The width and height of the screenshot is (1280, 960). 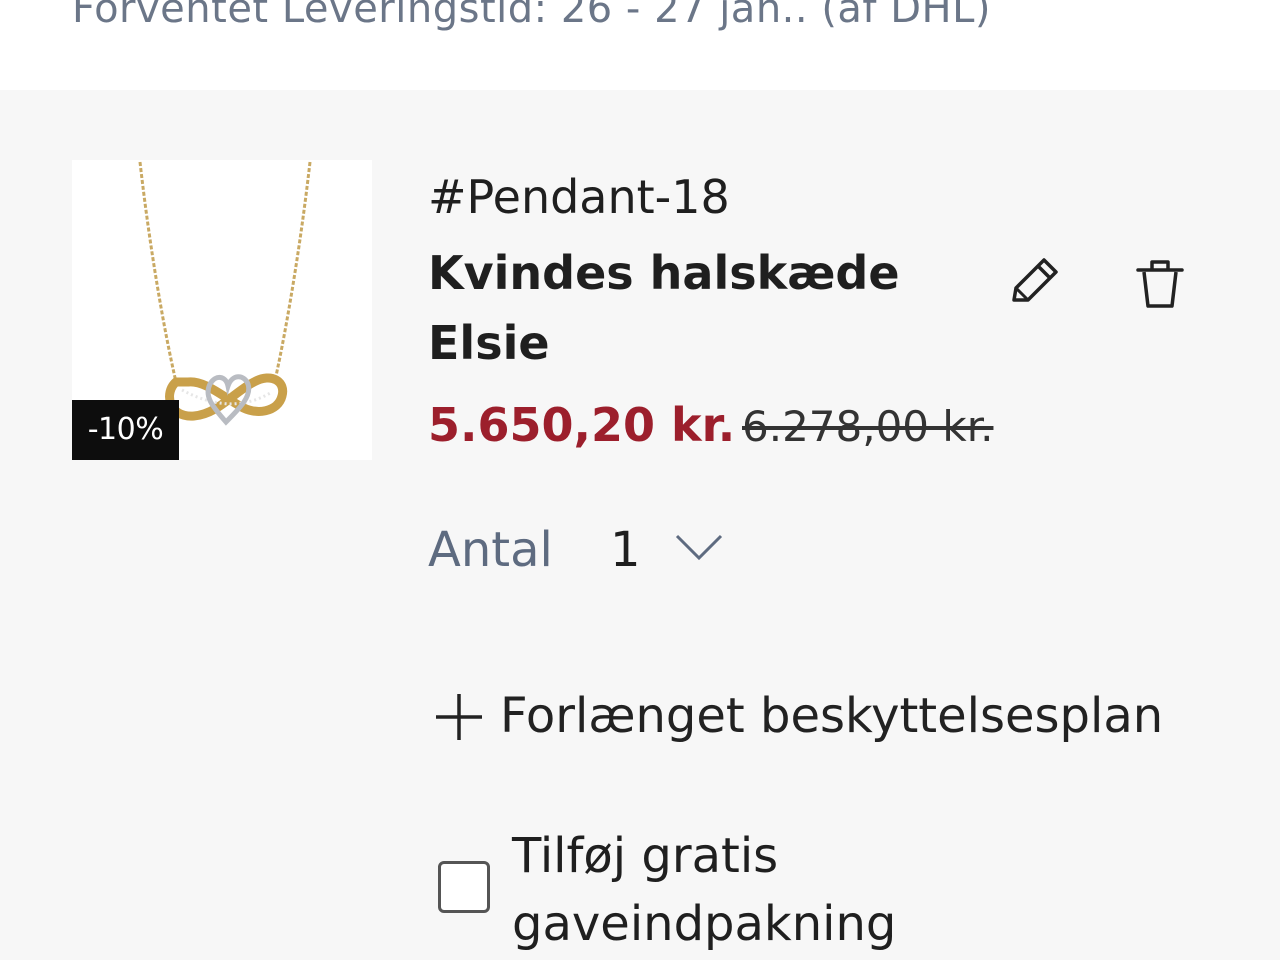 I want to click on trash-icon, so click(x=1160, y=284).